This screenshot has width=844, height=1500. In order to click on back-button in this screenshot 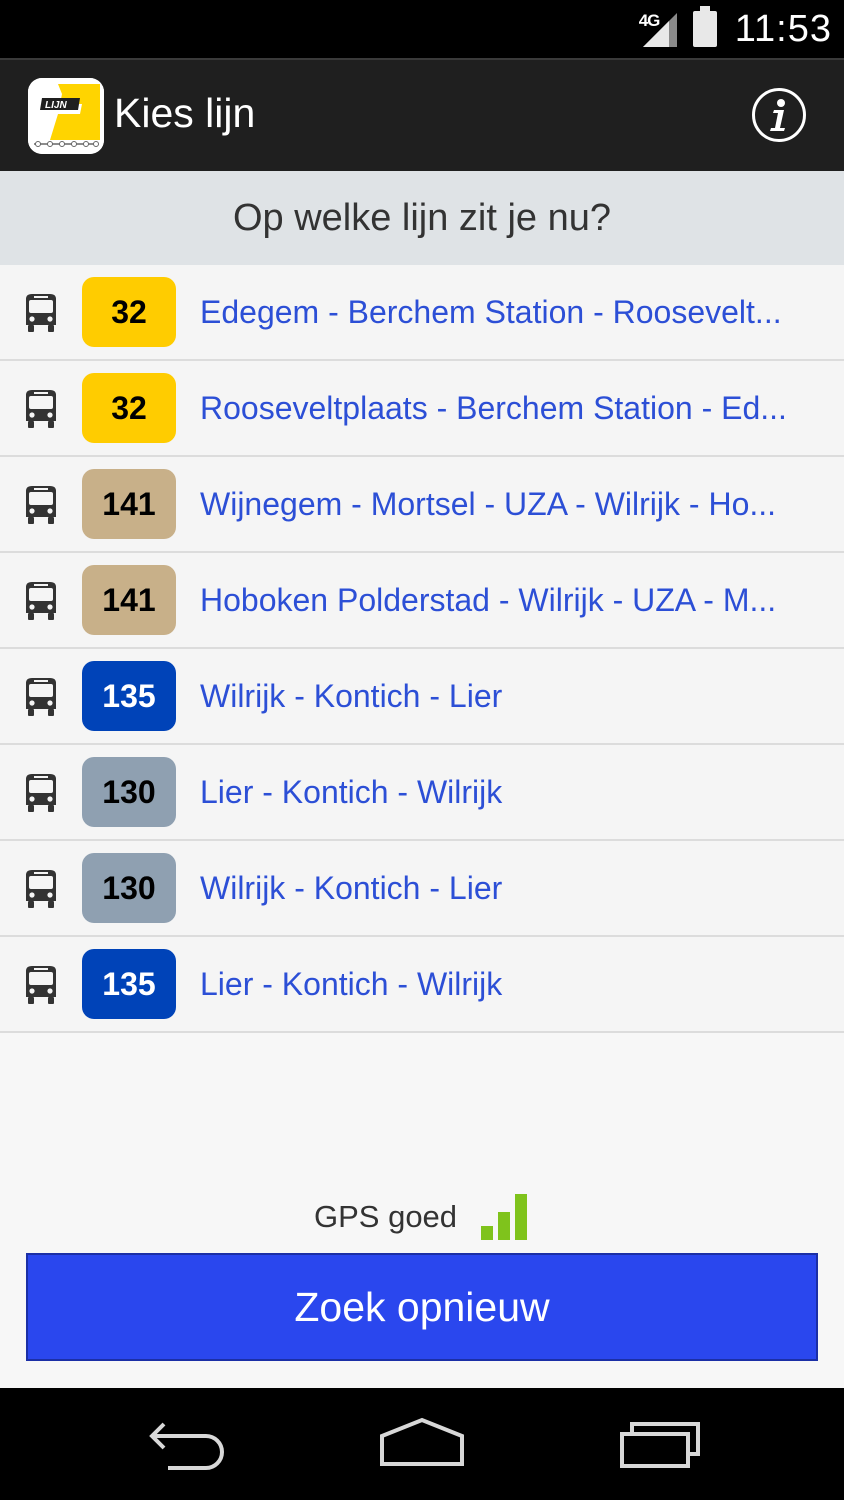, I will do `click(191, 1444)`.